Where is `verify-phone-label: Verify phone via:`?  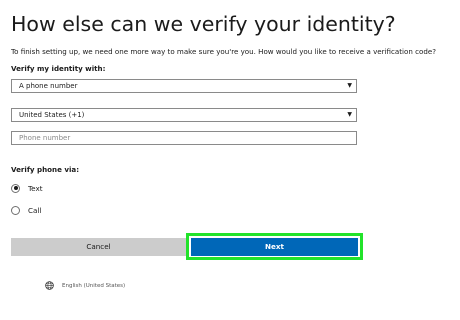
verify-phone-label: Verify phone via: is located at coordinates (45, 169).